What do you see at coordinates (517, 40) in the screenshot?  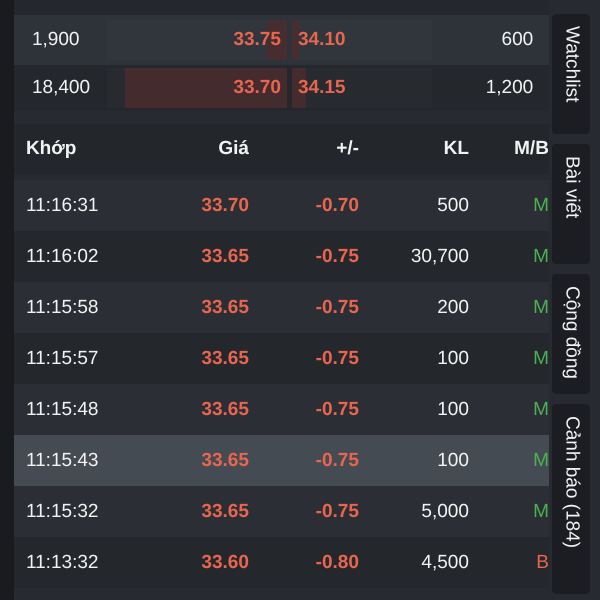 I see `ask-volume: 600` at bounding box center [517, 40].